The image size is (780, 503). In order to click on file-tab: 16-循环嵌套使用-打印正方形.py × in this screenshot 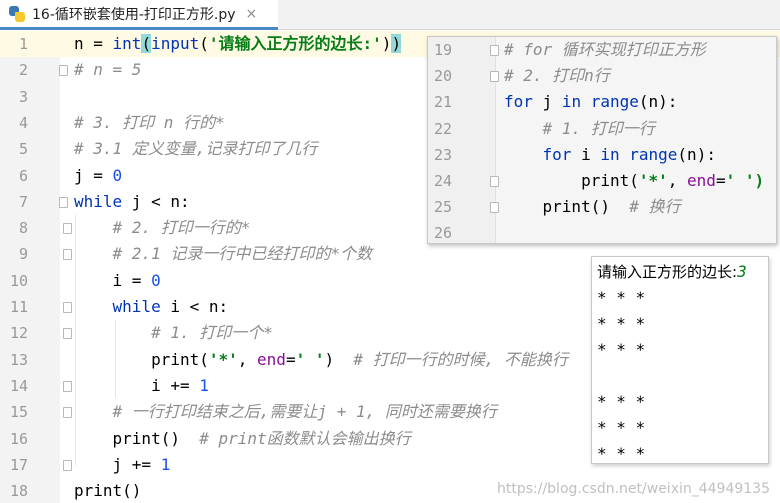, I will do `click(139, 15)`.